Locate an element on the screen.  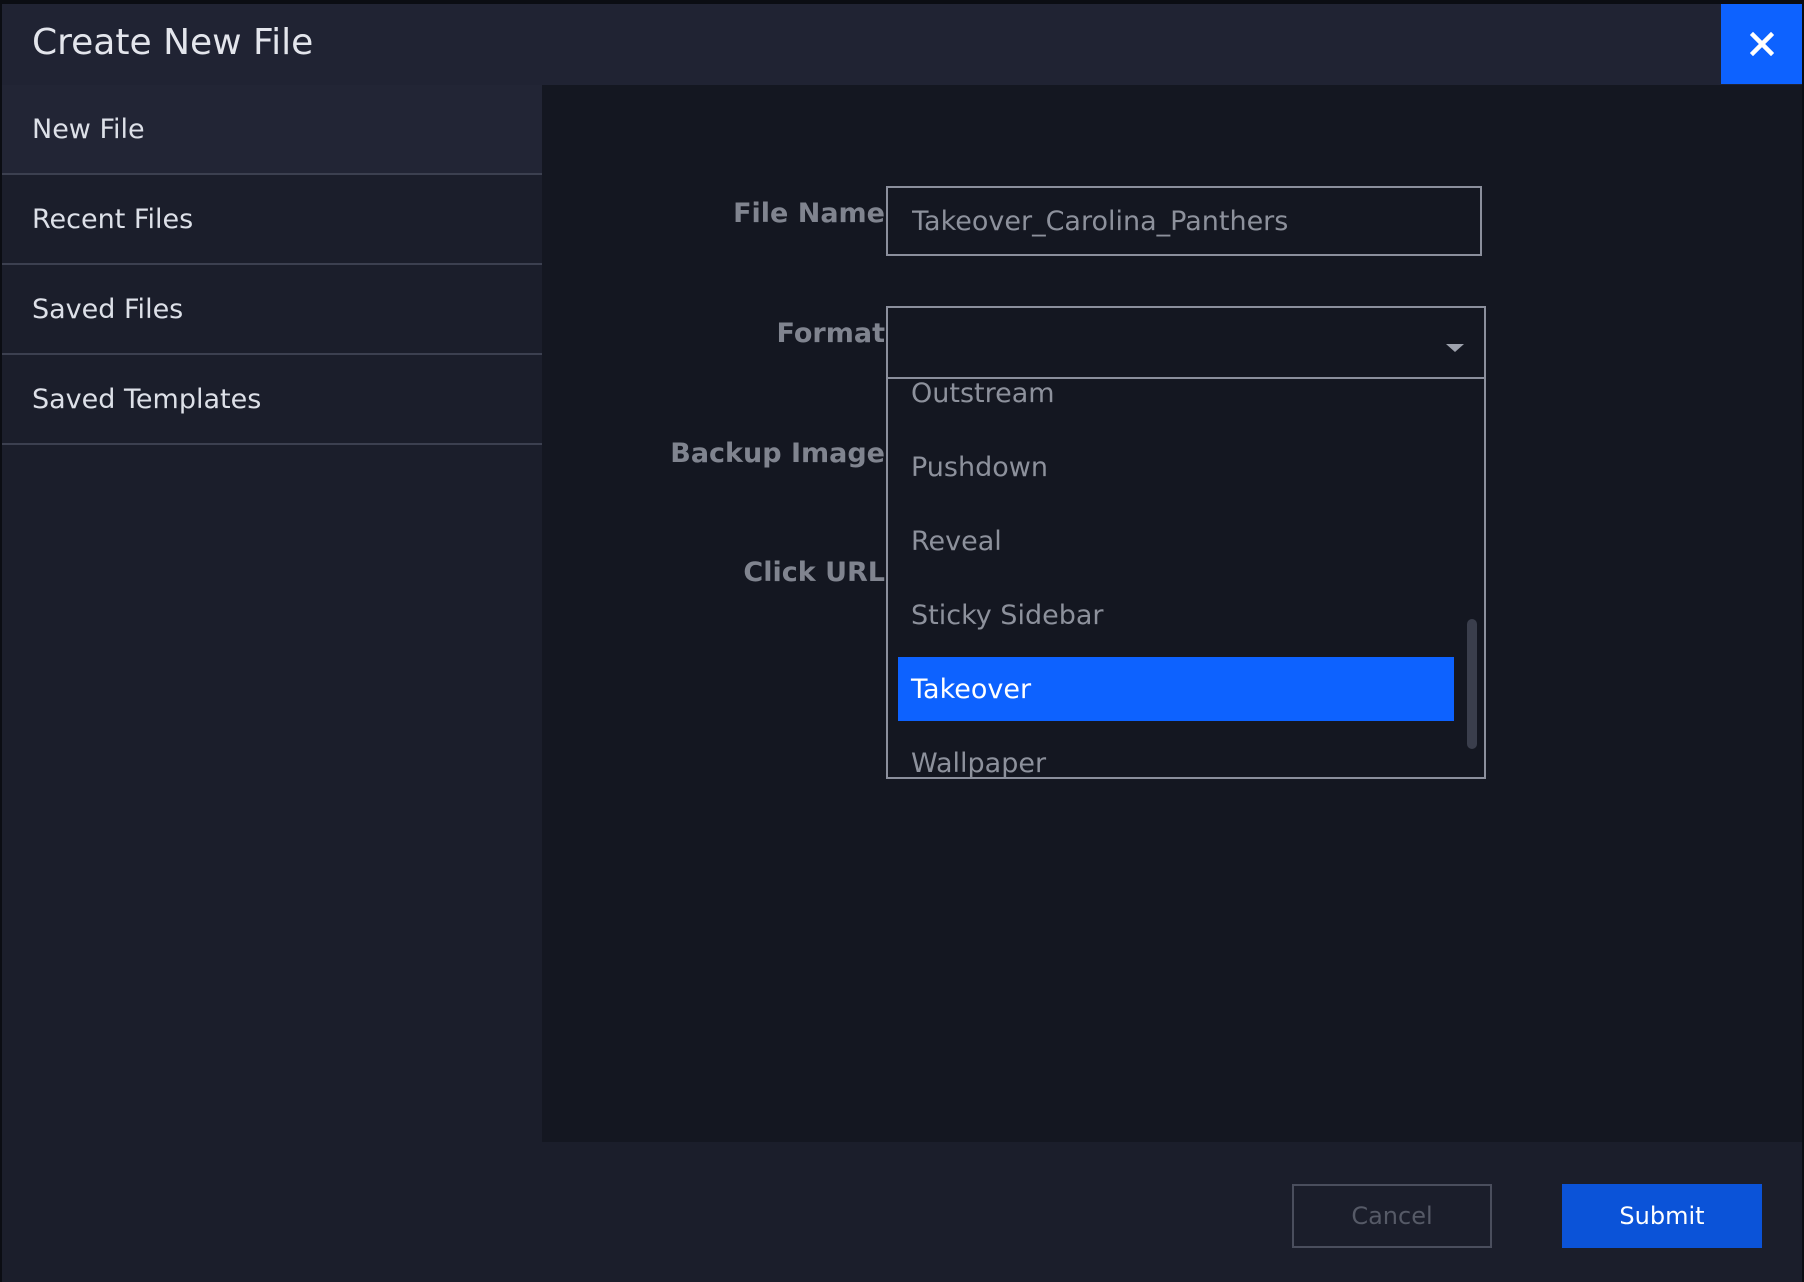
dialog-titlebar: Create New File is located at coordinates (902, 44).